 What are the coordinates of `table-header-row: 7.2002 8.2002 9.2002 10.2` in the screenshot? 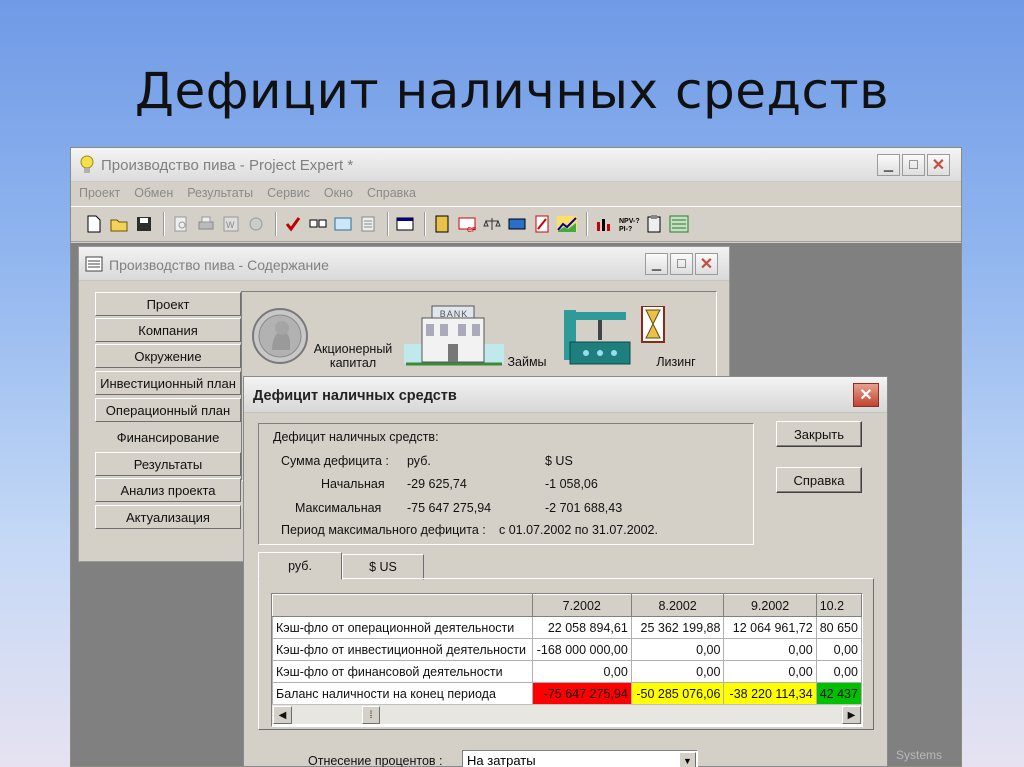 It's located at (567, 605).